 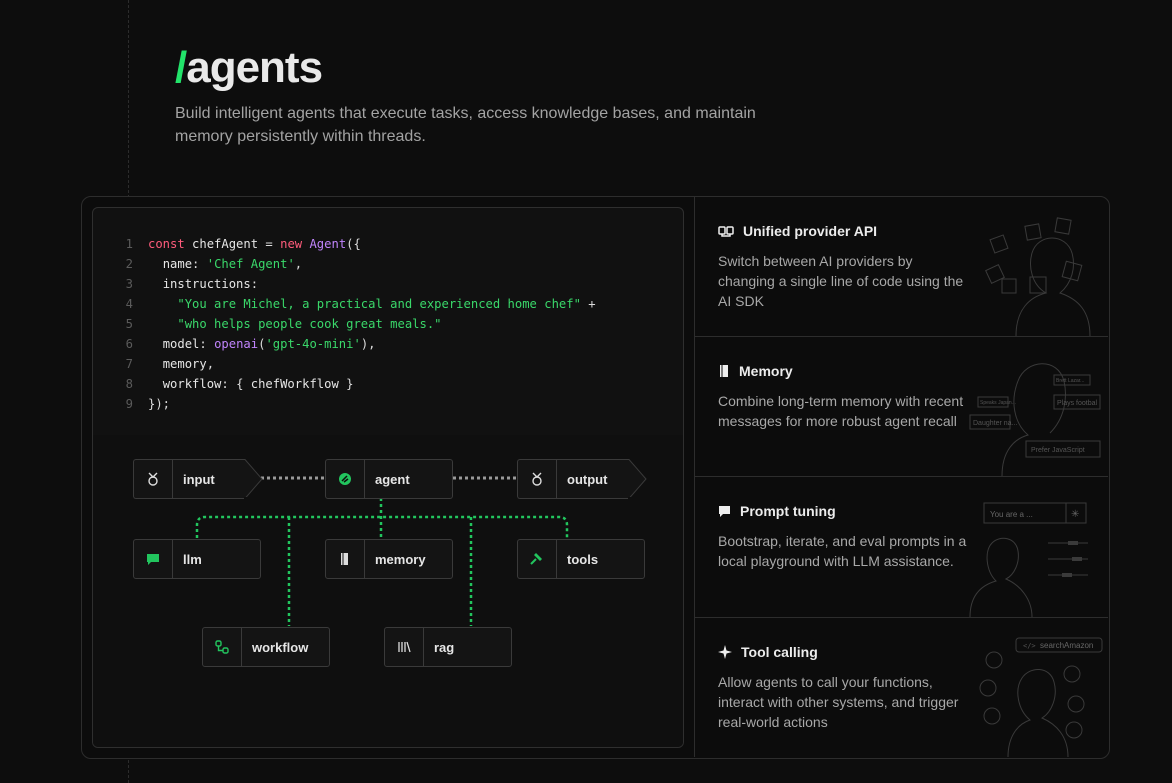 I want to click on code-line: 2 name: 'Chef Agent',, so click(x=214, y=264).